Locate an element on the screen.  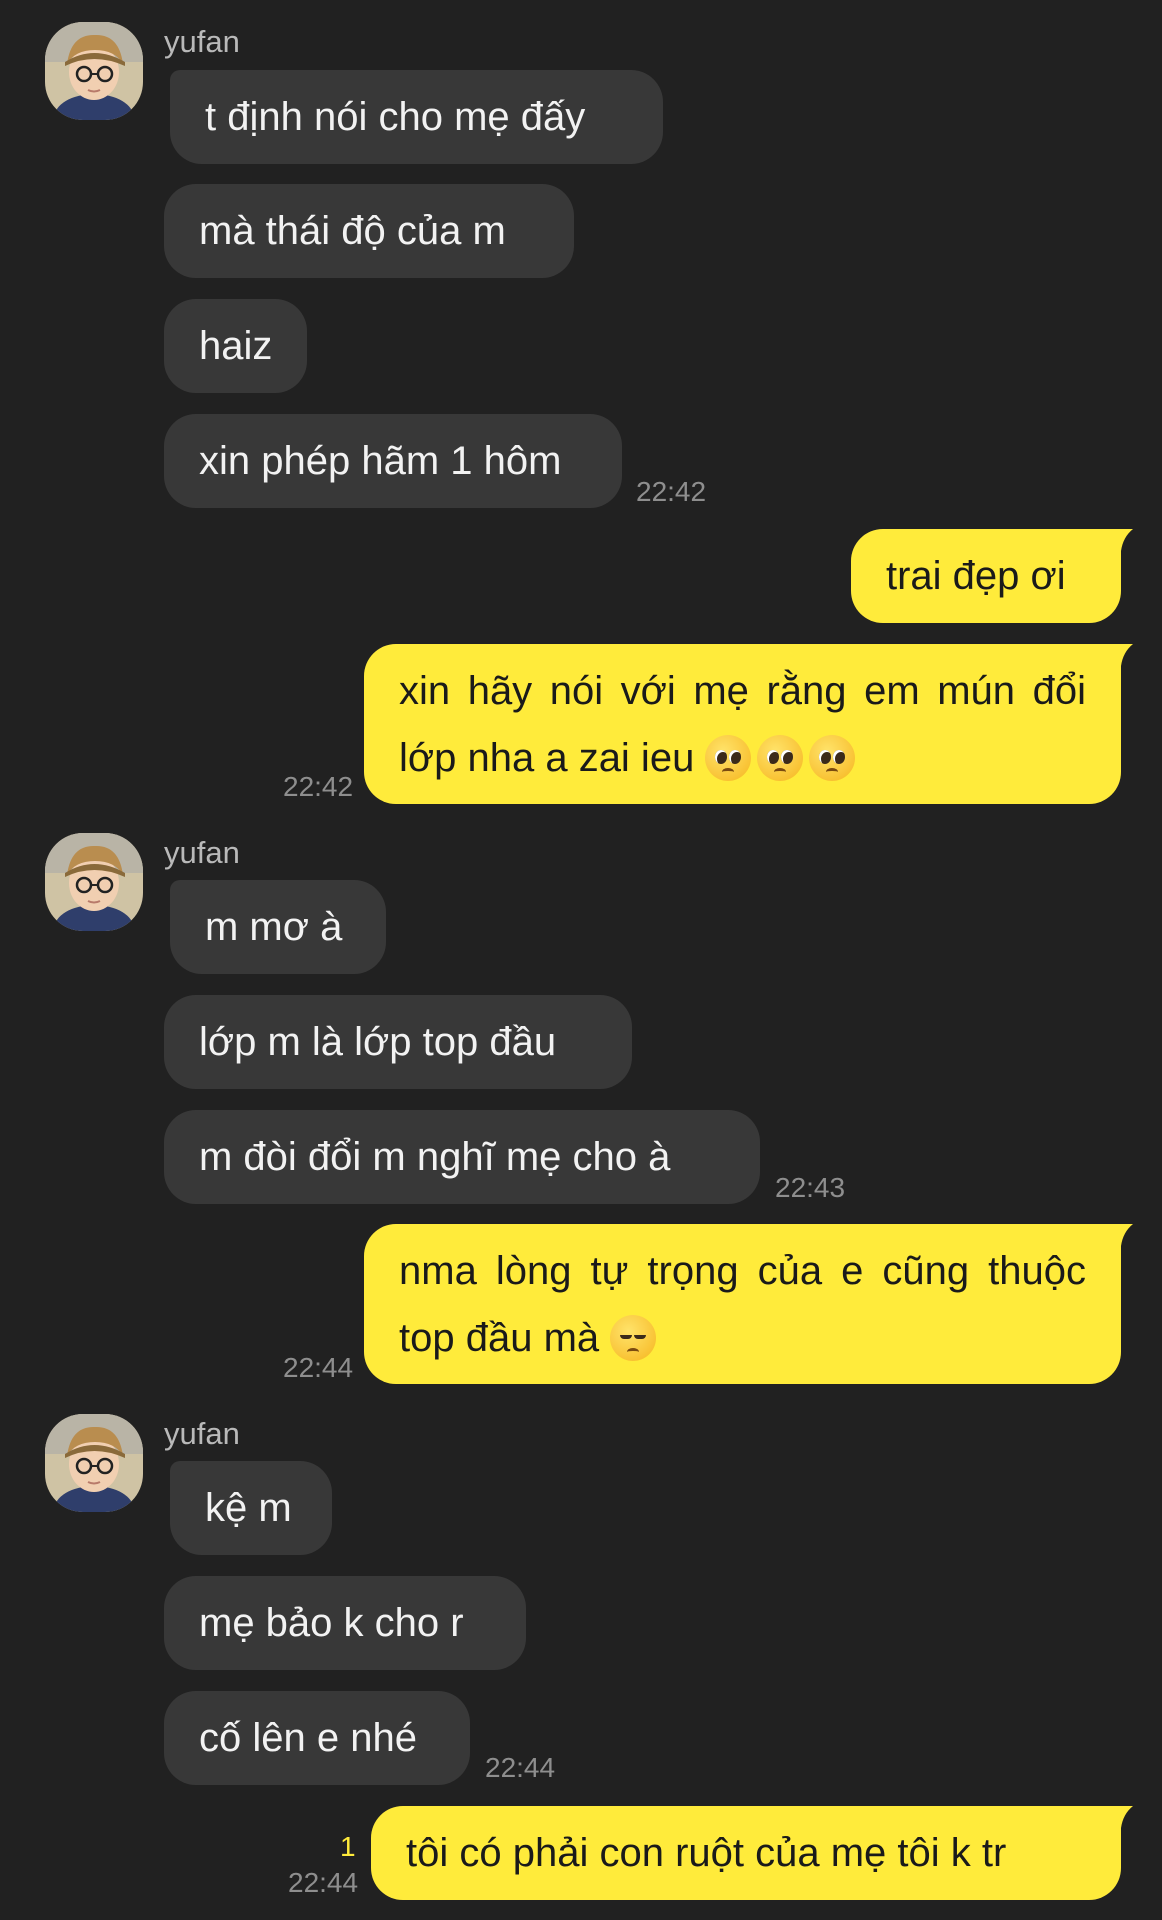
message-incoming: haiz is located at coordinates (235, 346).